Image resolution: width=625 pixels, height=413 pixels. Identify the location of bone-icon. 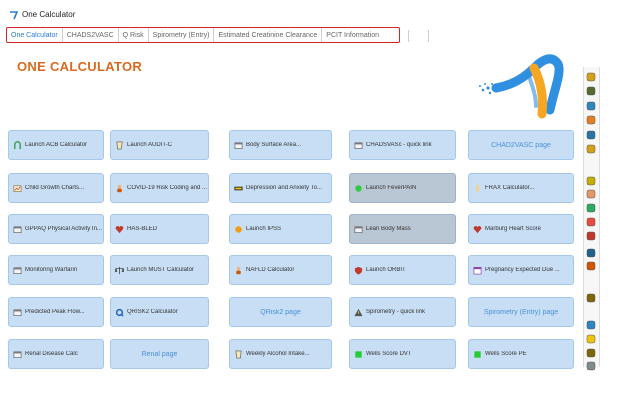
(477, 188).